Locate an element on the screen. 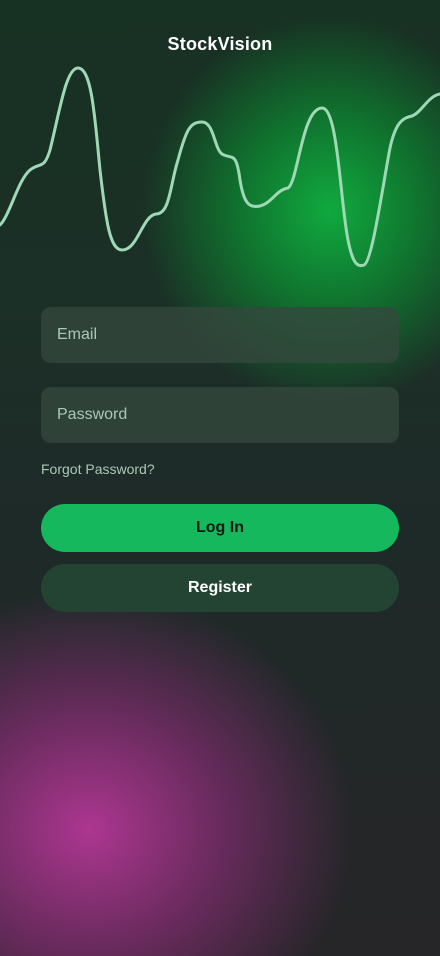 The width and height of the screenshot is (440, 956). register-button: Register is located at coordinates (220, 588).